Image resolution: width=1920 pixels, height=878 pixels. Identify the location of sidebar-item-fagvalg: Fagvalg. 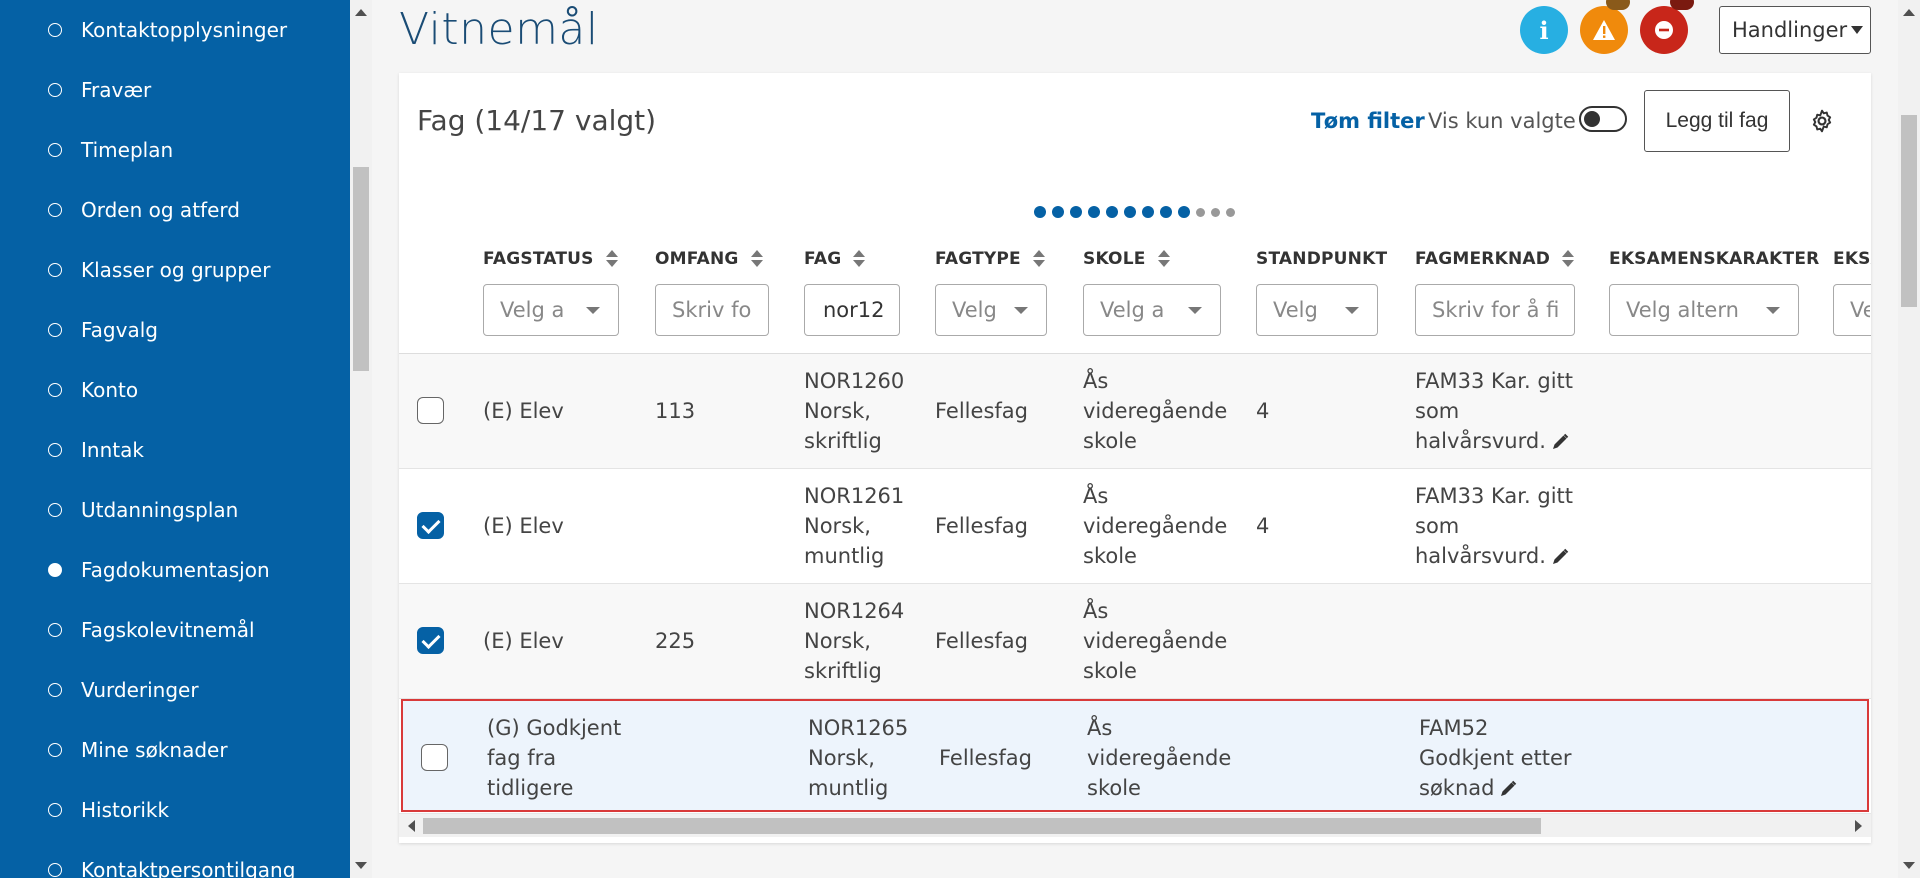
(175, 330).